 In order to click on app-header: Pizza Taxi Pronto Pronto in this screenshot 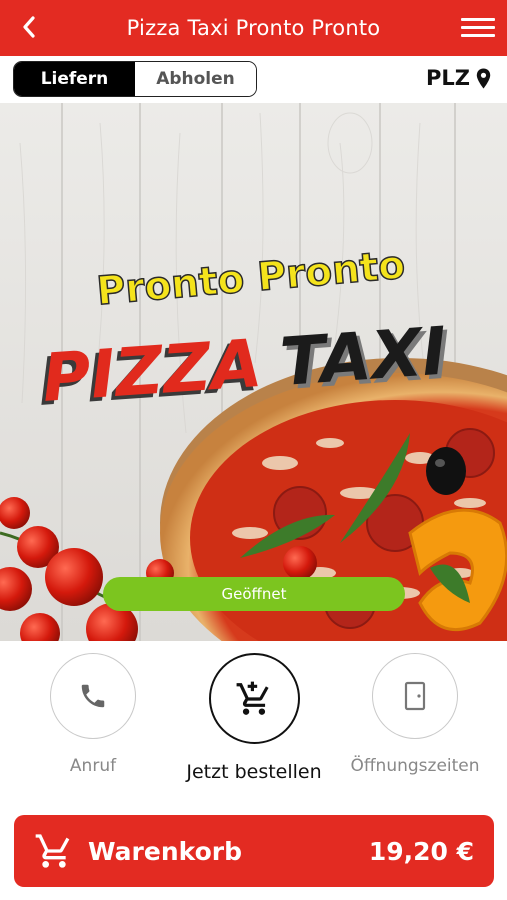, I will do `click(253, 28)`.